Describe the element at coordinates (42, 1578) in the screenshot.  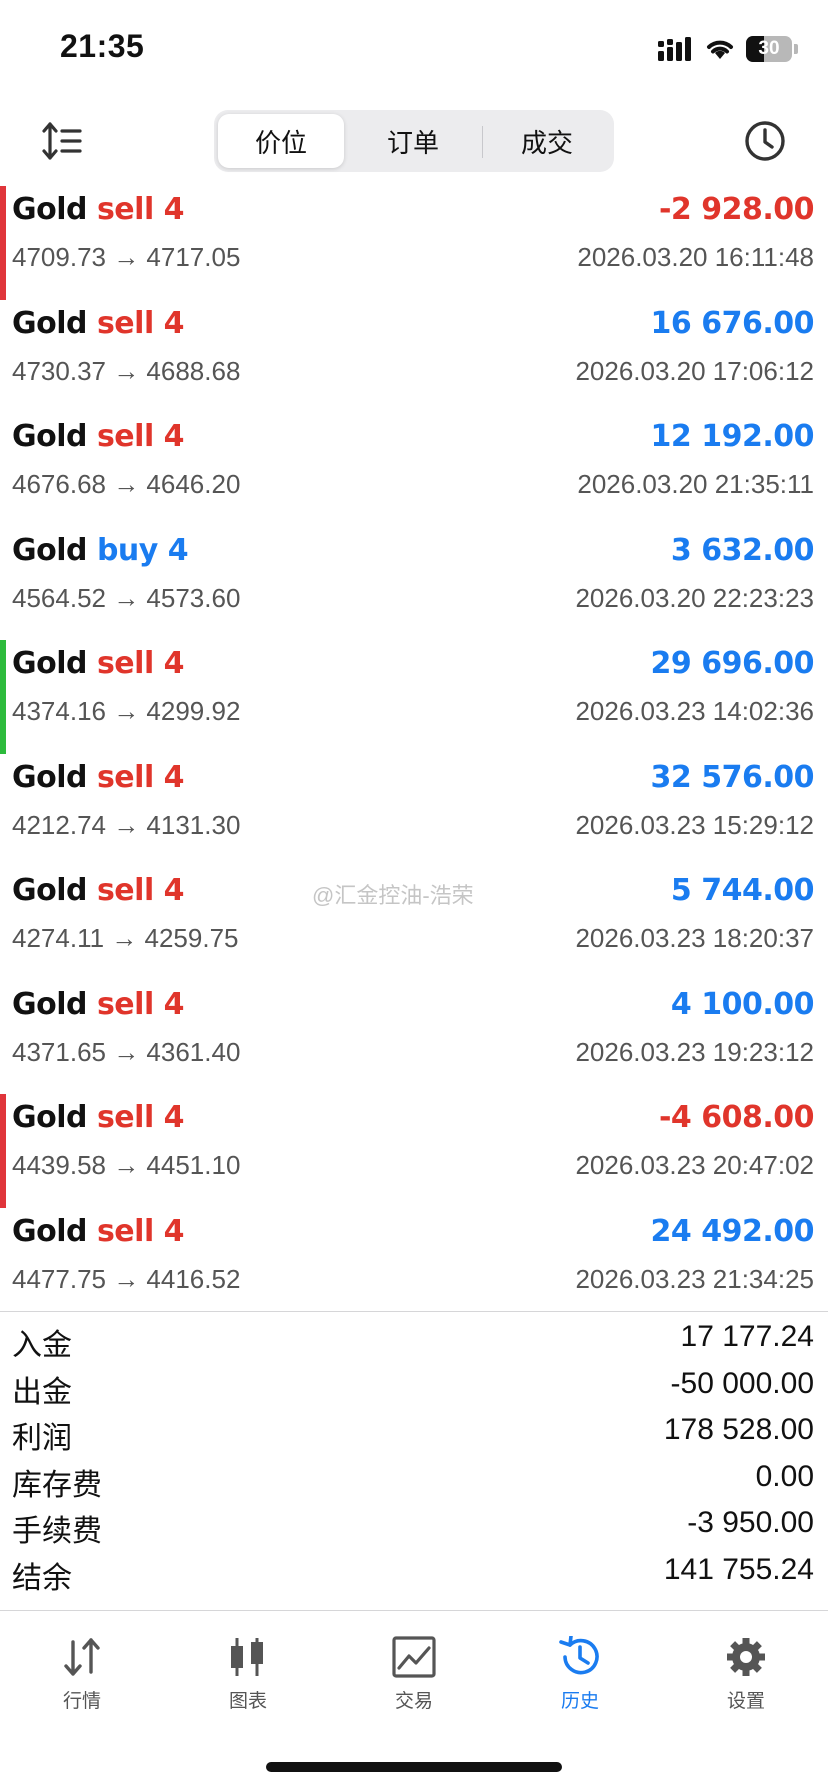
I see `summary-label: 结余` at that location.